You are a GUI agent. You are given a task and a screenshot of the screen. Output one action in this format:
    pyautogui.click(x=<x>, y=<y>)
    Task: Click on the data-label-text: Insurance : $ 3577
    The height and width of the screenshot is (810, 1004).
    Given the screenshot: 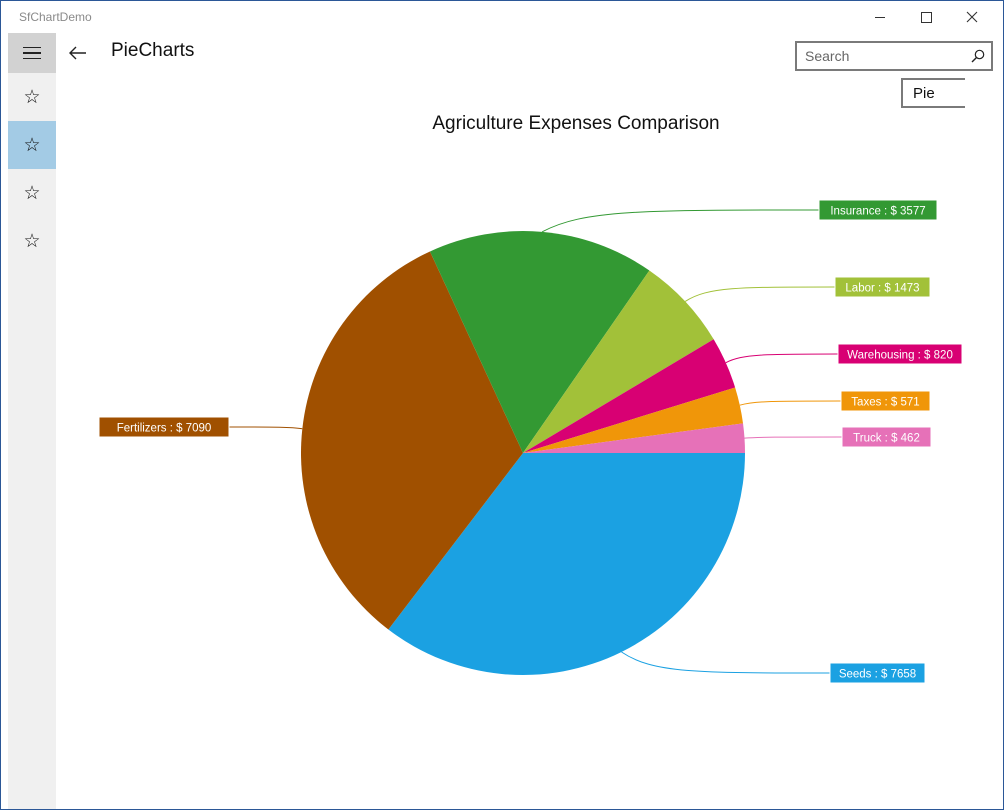 What is the action you would take?
    pyautogui.click(x=877, y=212)
    